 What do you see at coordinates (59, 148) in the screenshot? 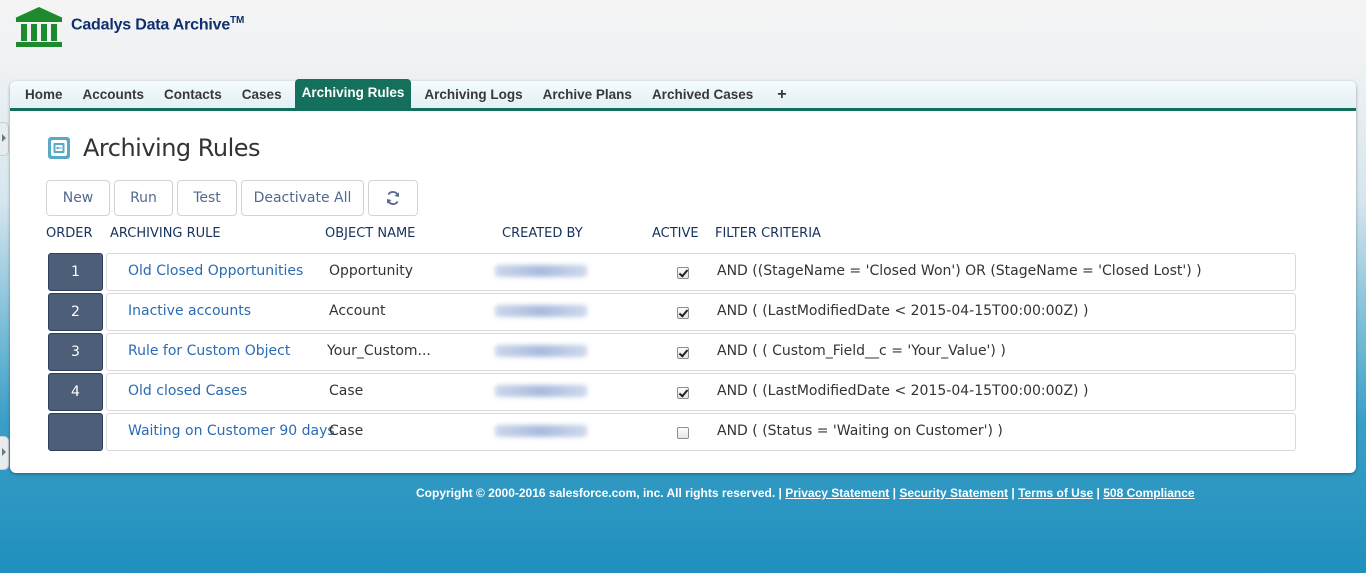
I see `archive-rules-icon` at bounding box center [59, 148].